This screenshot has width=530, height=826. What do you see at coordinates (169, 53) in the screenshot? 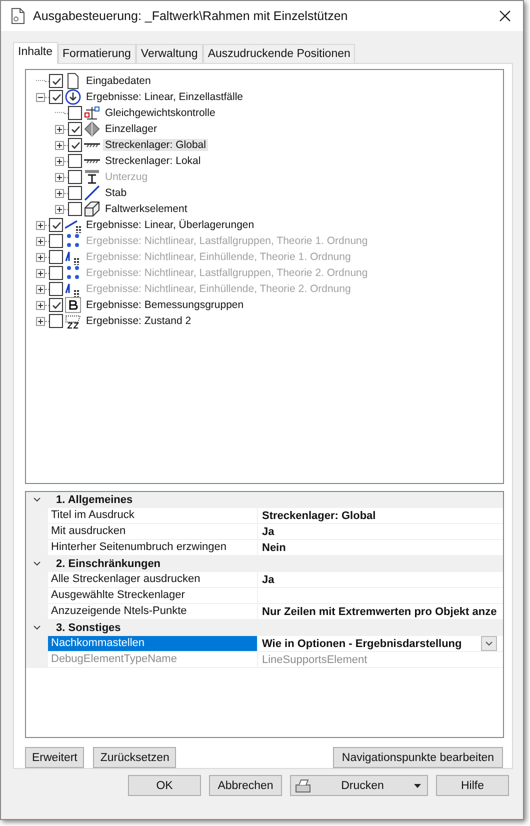
I see `tab: Verwaltung` at bounding box center [169, 53].